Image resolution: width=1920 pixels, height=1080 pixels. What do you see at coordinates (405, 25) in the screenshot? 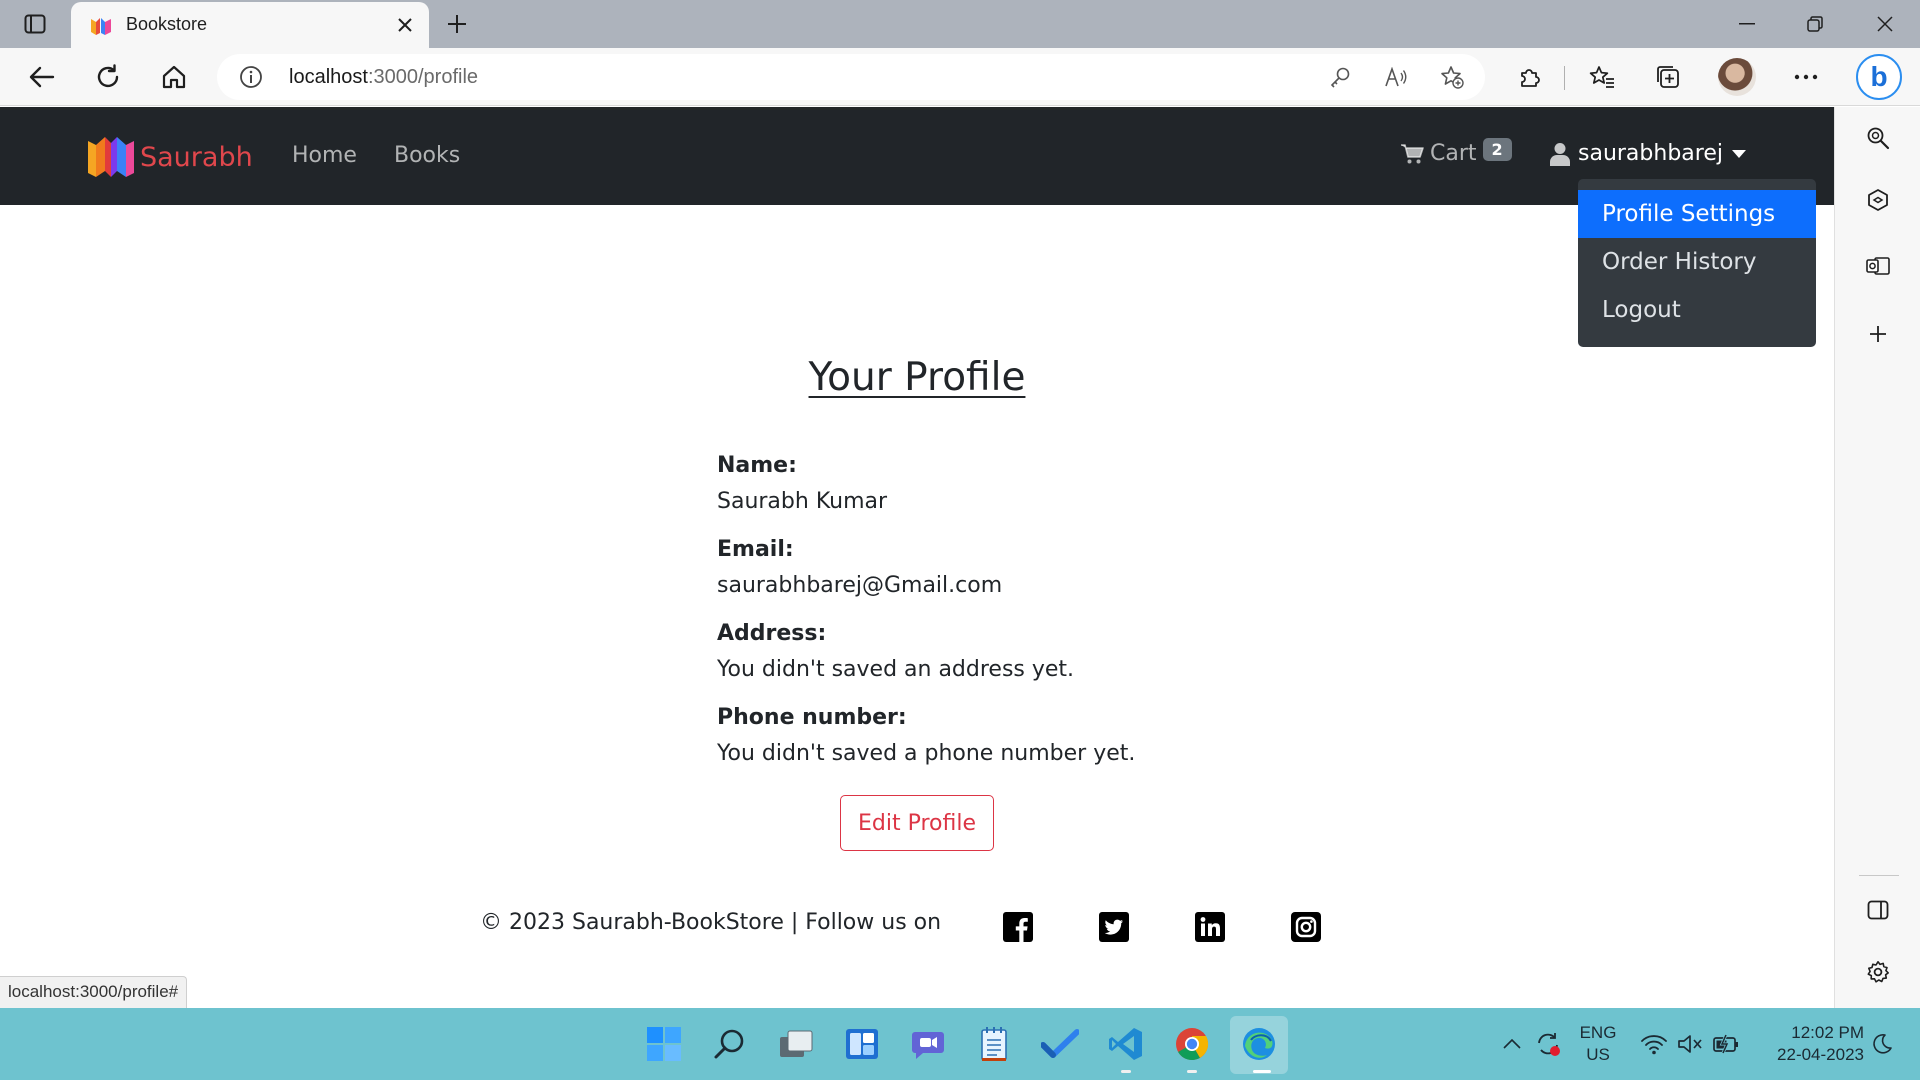
I see `tab-close-icon` at bounding box center [405, 25].